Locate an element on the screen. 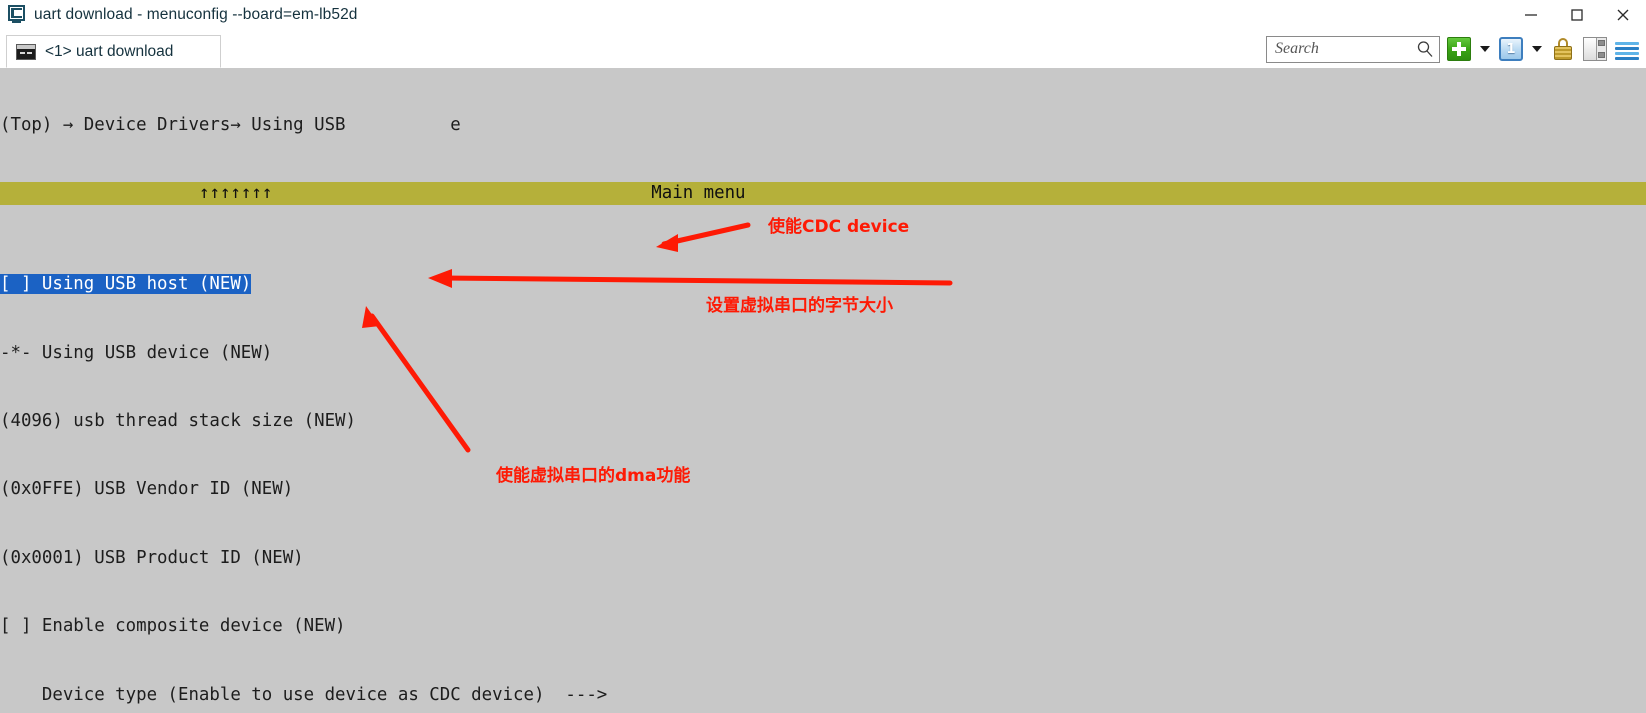 This screenshot has width=1646, height=713. new-session-button is located at coordinates (1459, 49).